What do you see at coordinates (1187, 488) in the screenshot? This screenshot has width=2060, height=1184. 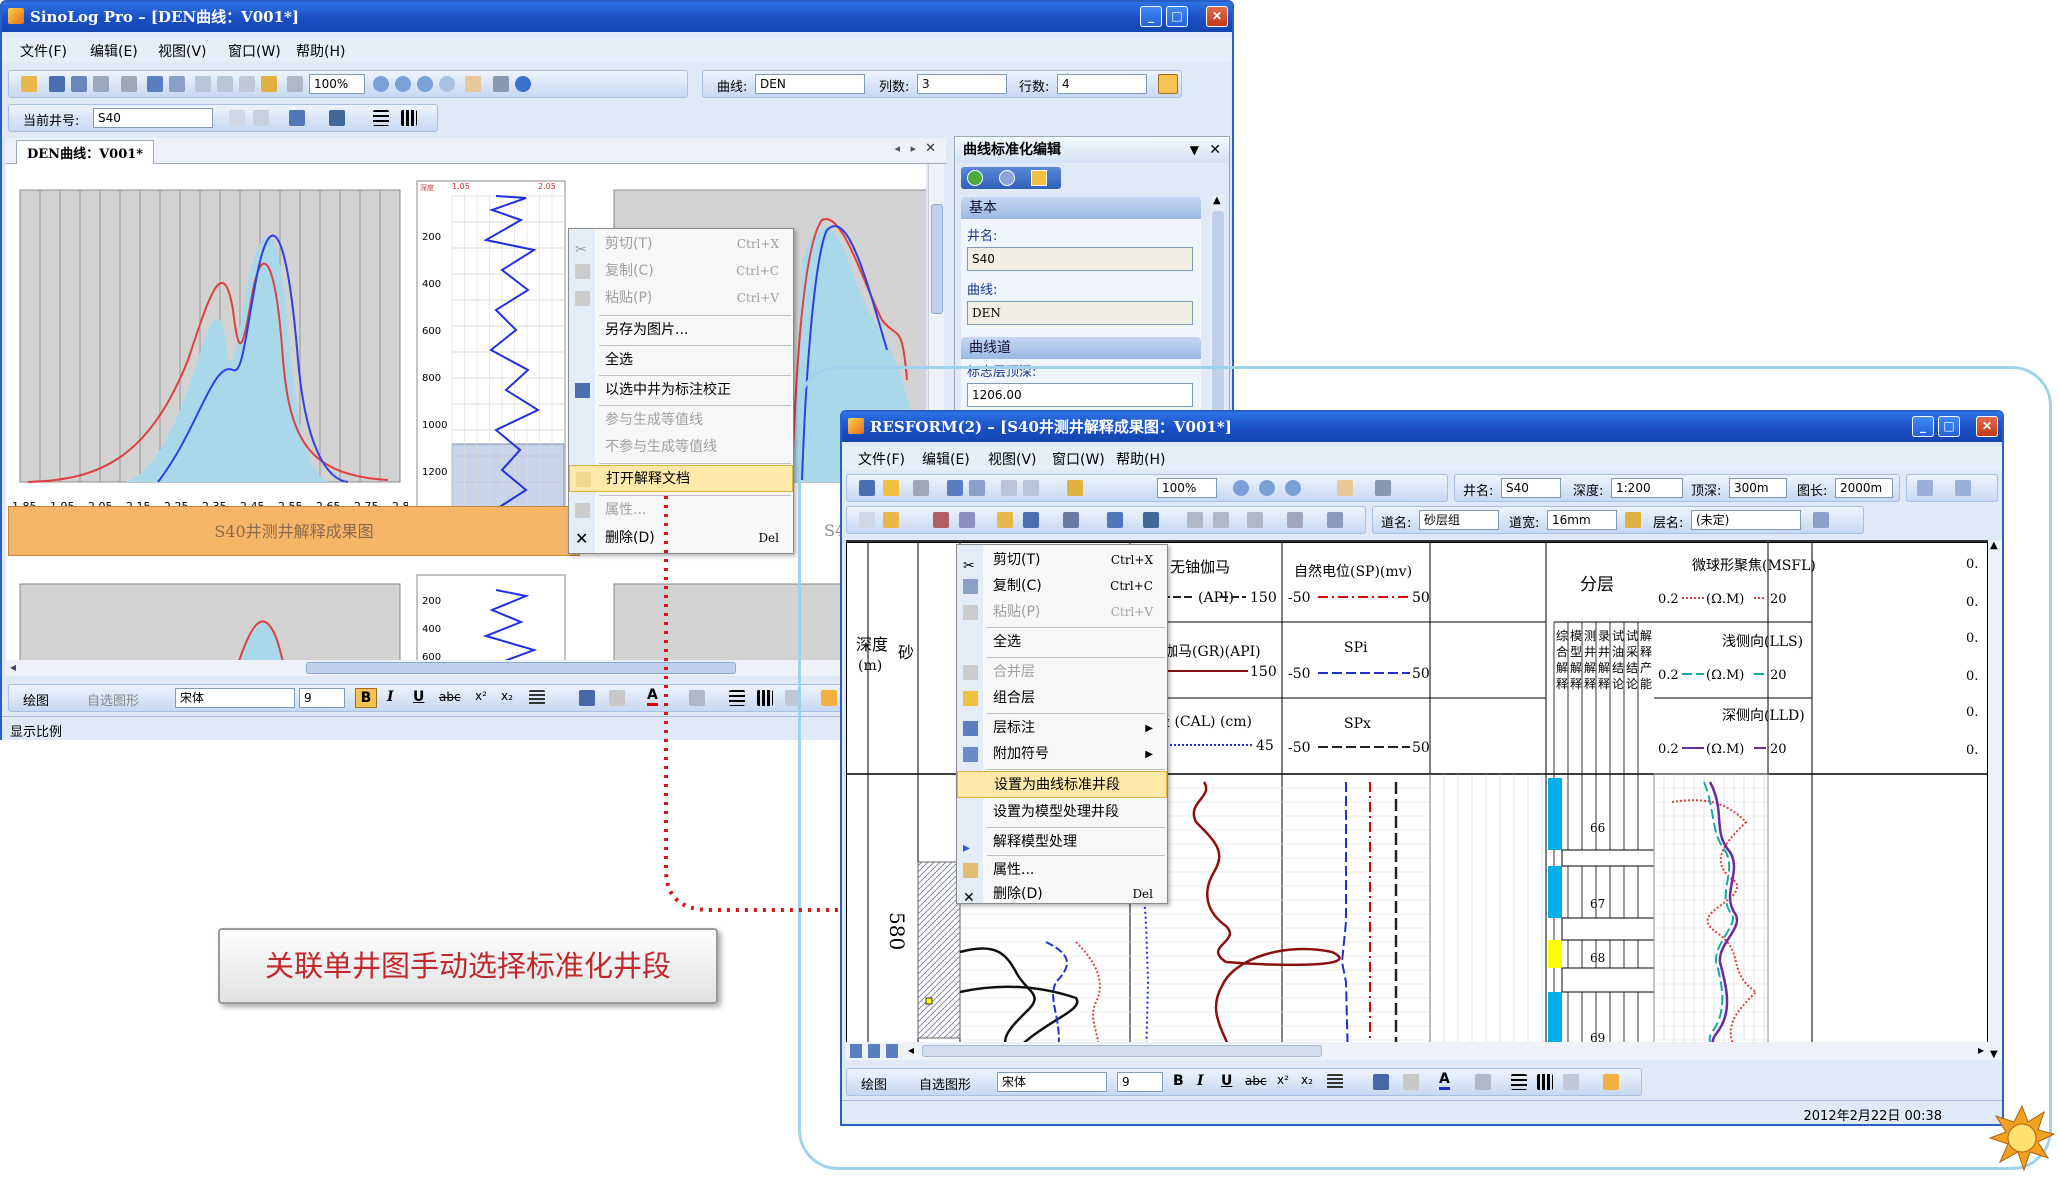 I see `resform-zoom-select: 100%` at bounding box center [1187, 488].